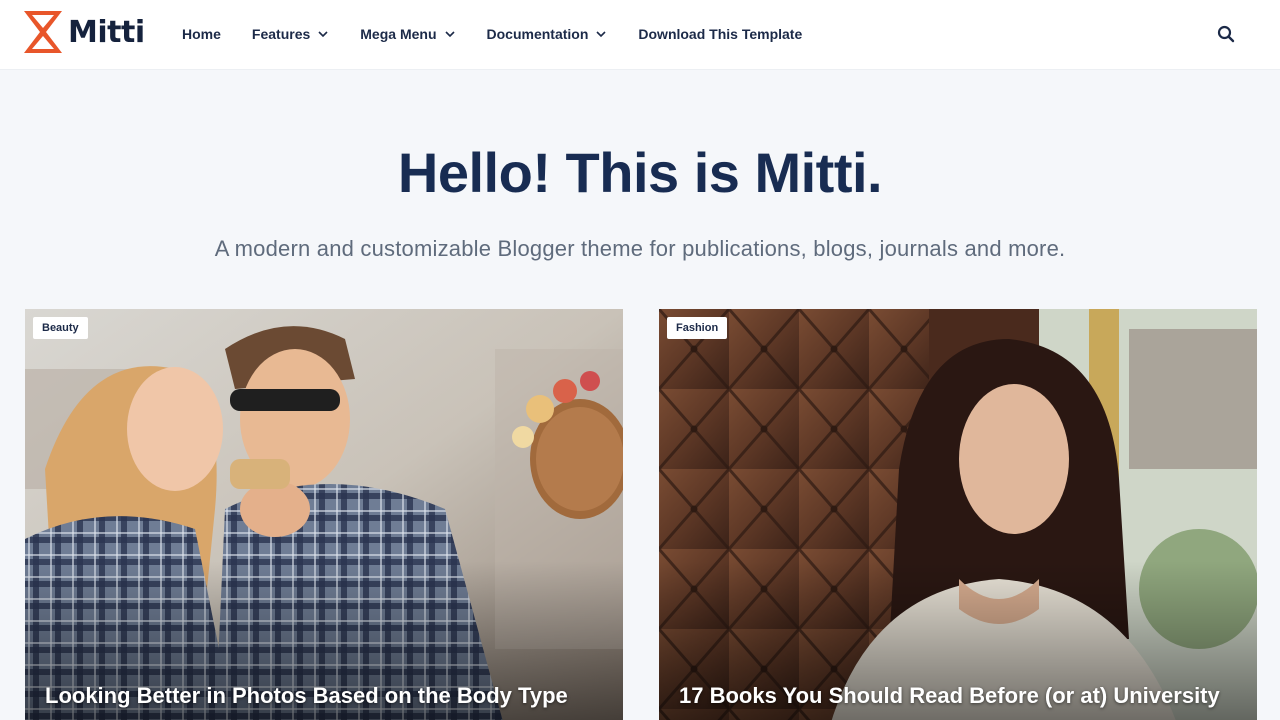  Describe the element at coordinates (697, 328) in the screenshot. I see `category-badge: Fashion` at that location.